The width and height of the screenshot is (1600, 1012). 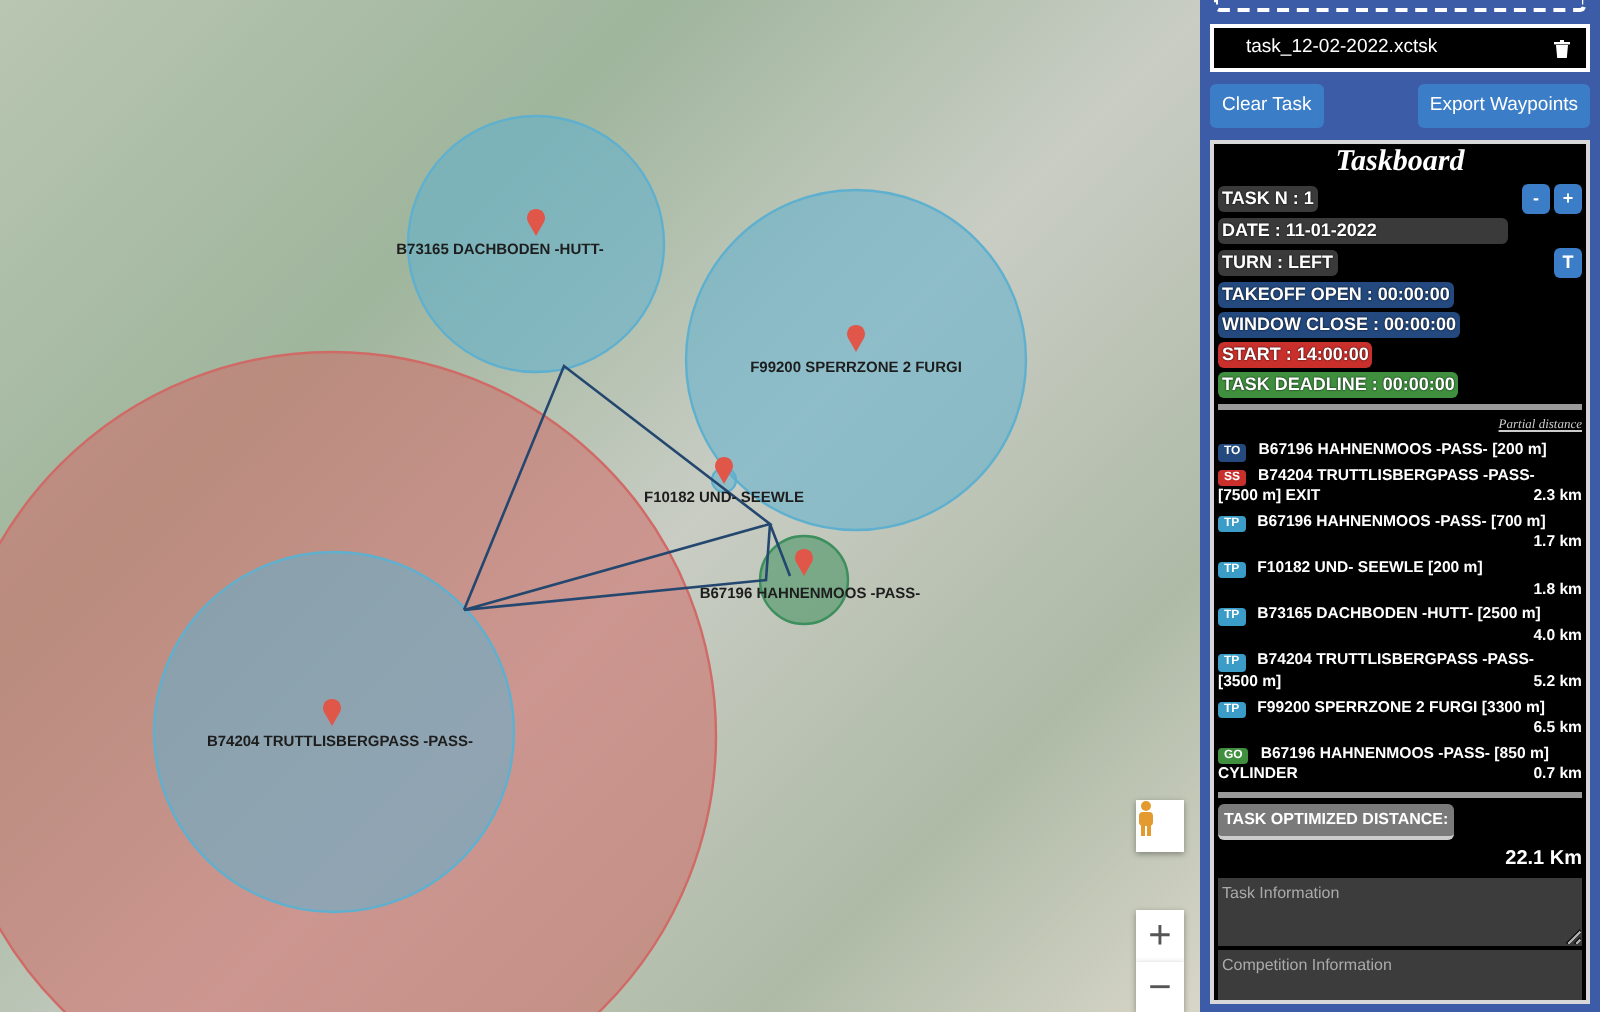 I want to click on task-info-field: Task Information, so click(x=1400, y=911).